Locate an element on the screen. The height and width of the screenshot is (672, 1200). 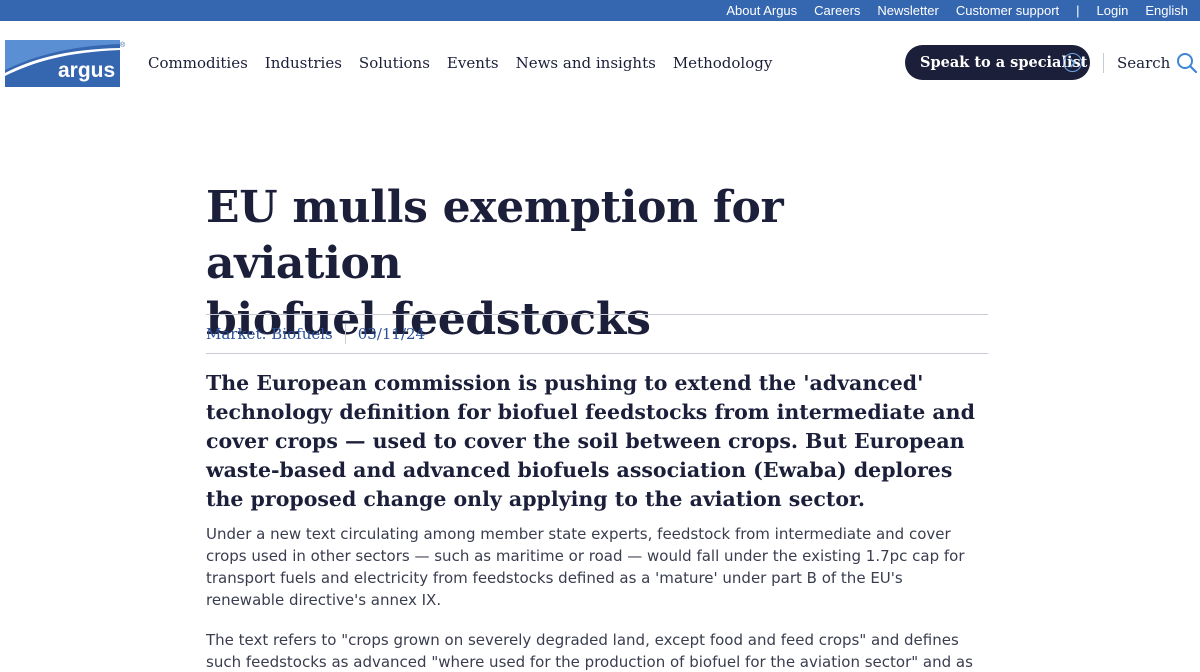
nav-news-and-insights: News and insights is located at coordinates (586, 63).